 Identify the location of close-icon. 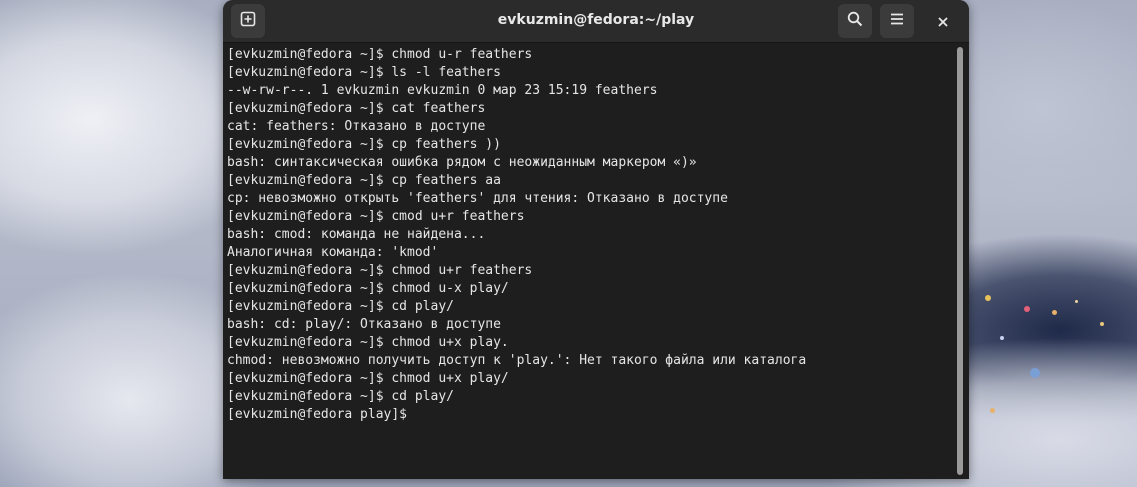
(943, 22).